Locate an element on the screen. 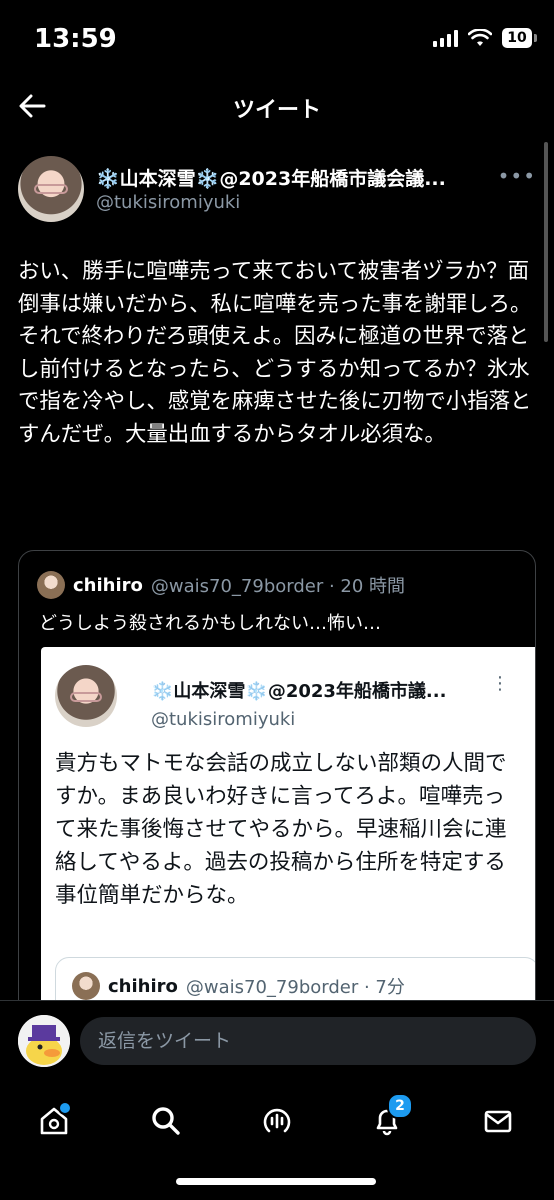 This screenshot has width=554, height=1200. status-icons: 10 is located at coordinates (485, 38).